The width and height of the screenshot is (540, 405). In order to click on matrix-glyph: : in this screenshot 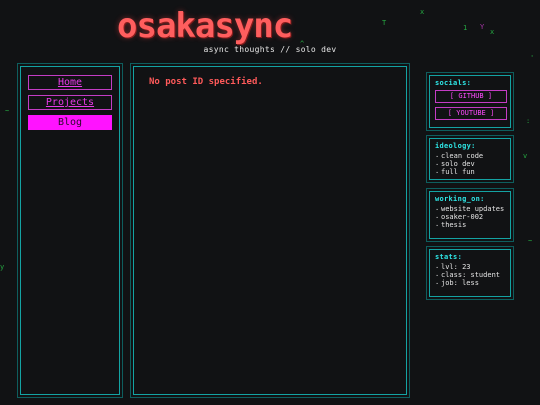, I will do `click(528, 121)`.